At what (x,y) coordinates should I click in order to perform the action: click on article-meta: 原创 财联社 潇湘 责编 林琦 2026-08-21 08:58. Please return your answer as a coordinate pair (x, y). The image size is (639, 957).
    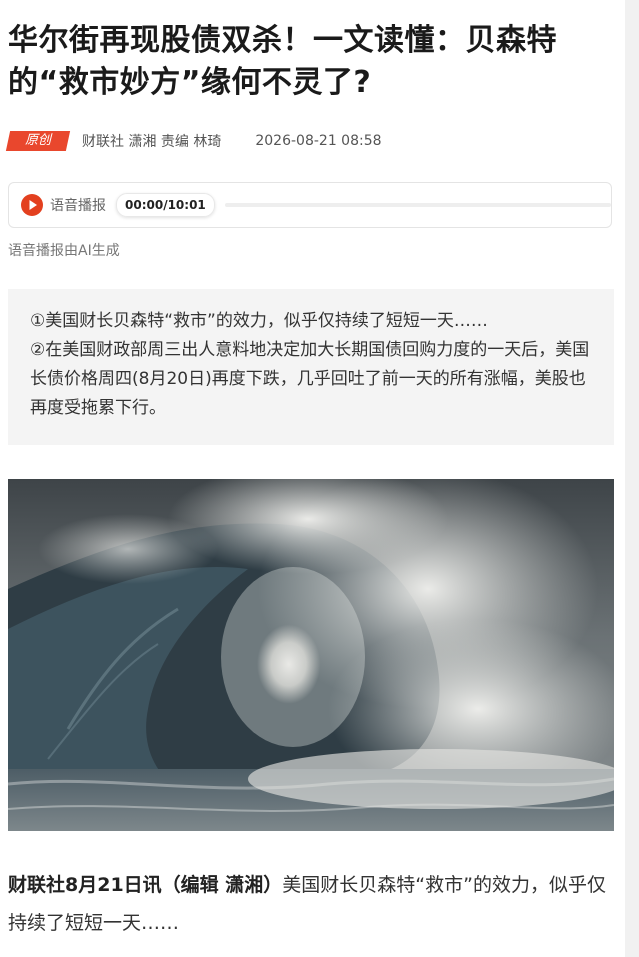
    Looking at the image, I should click on (193, 141).